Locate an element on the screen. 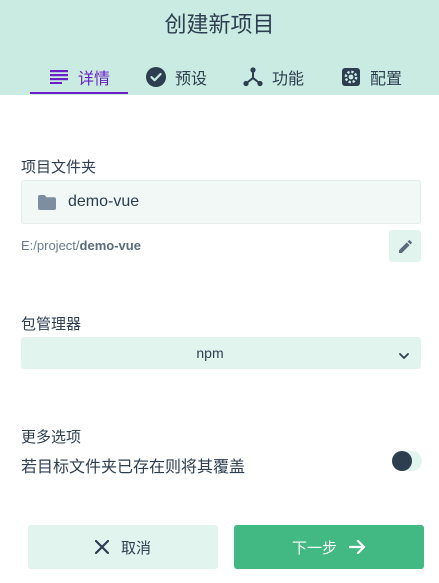 The width and height of the screenshot is (439, 583). folder-path-prefix: E:/project/ is located at coordinates (50, 245).